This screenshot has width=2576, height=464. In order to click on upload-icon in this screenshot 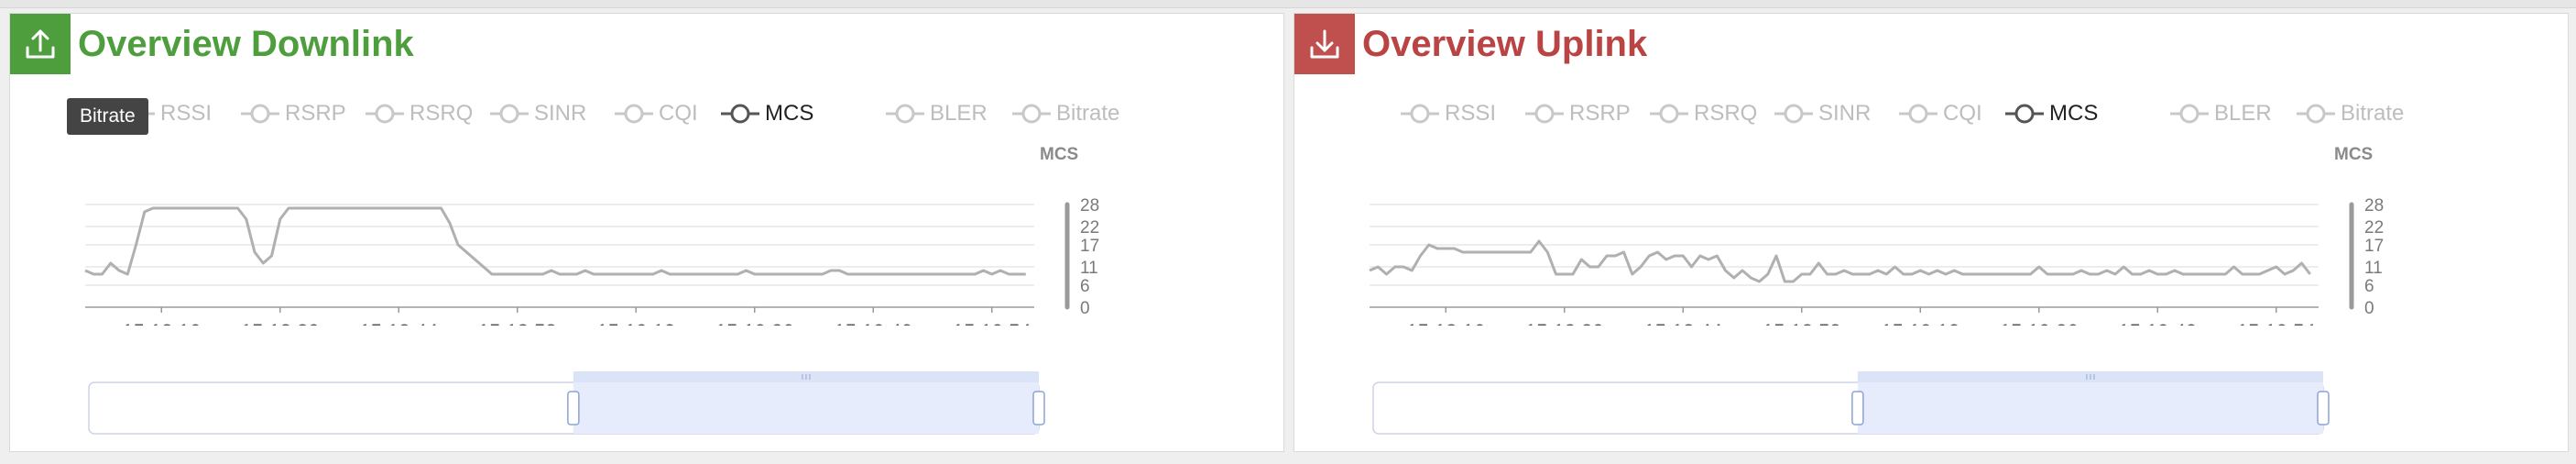, I will do `click(41, 44)`.